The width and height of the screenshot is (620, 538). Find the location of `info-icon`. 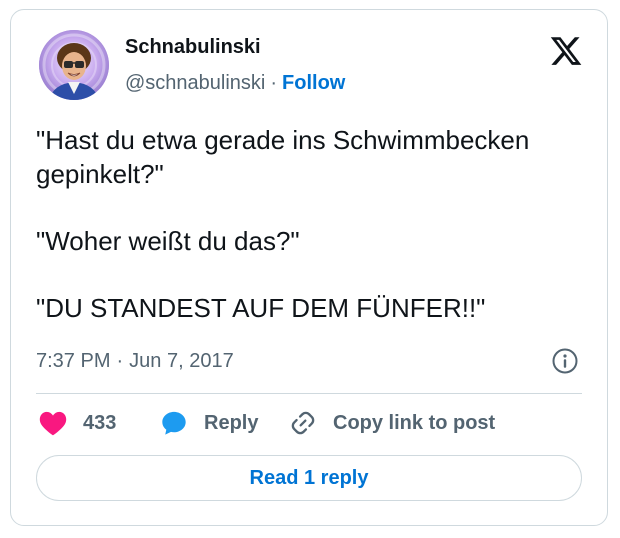

info-icon is located at coordinates (565, 361).